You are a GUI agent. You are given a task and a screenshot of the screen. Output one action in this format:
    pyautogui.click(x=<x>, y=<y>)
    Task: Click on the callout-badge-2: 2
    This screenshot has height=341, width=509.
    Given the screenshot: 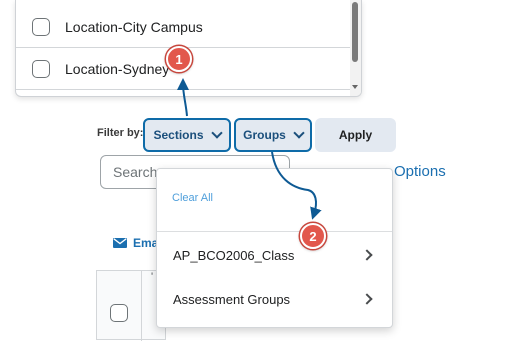 What is the action you would take?
    pyautogui.click(x=313, y=236)
    